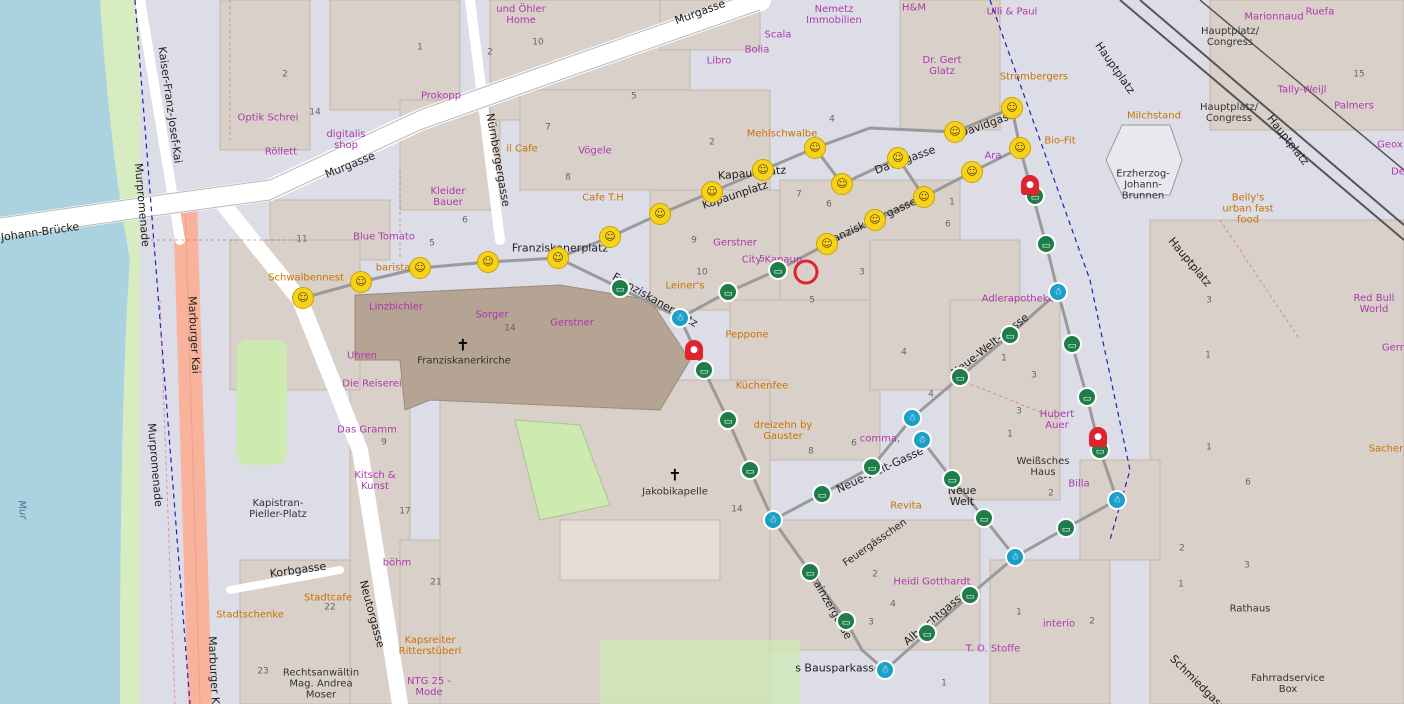 Image resolution: width=1404 pixels, height=704 pixels. Describe the element at coordinates (1302, 90) in the screenshot. I see `poi-tally-weijl: Tally-Weijl` at that location.